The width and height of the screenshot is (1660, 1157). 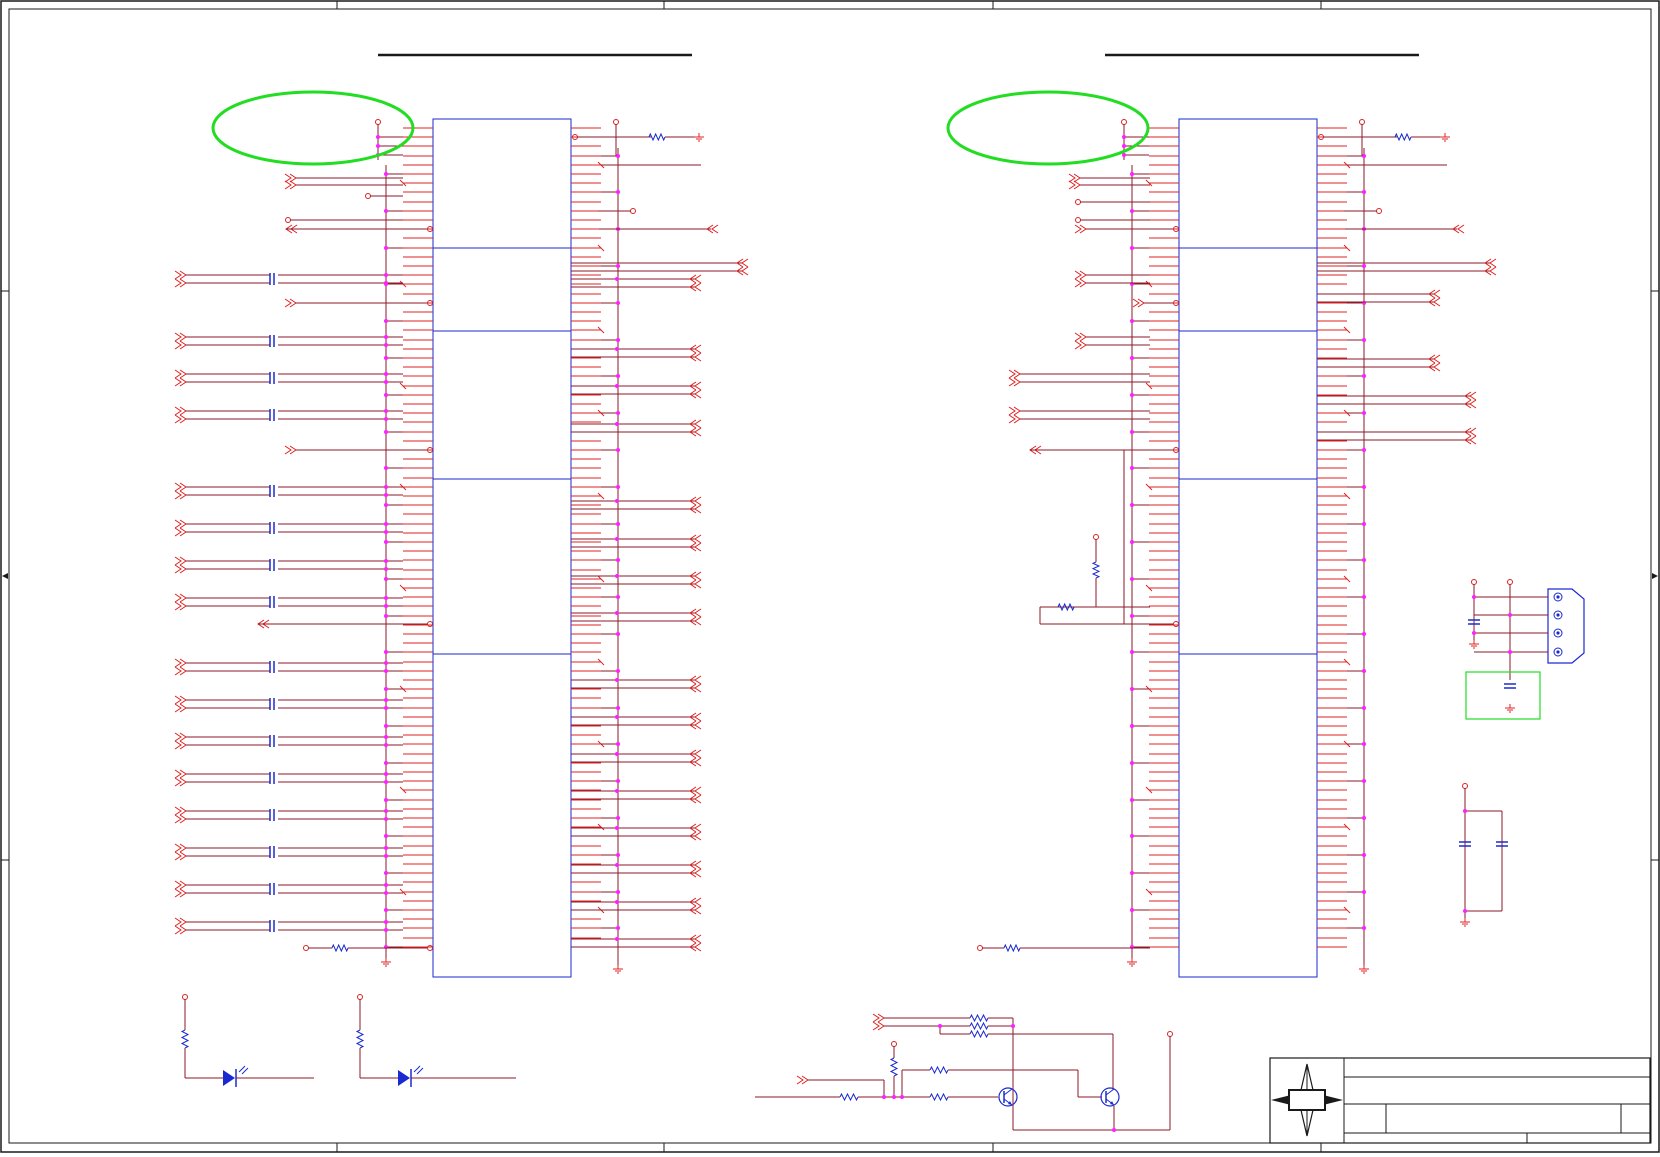 I want to click on led-triangle, so click(x=229, y=1078).